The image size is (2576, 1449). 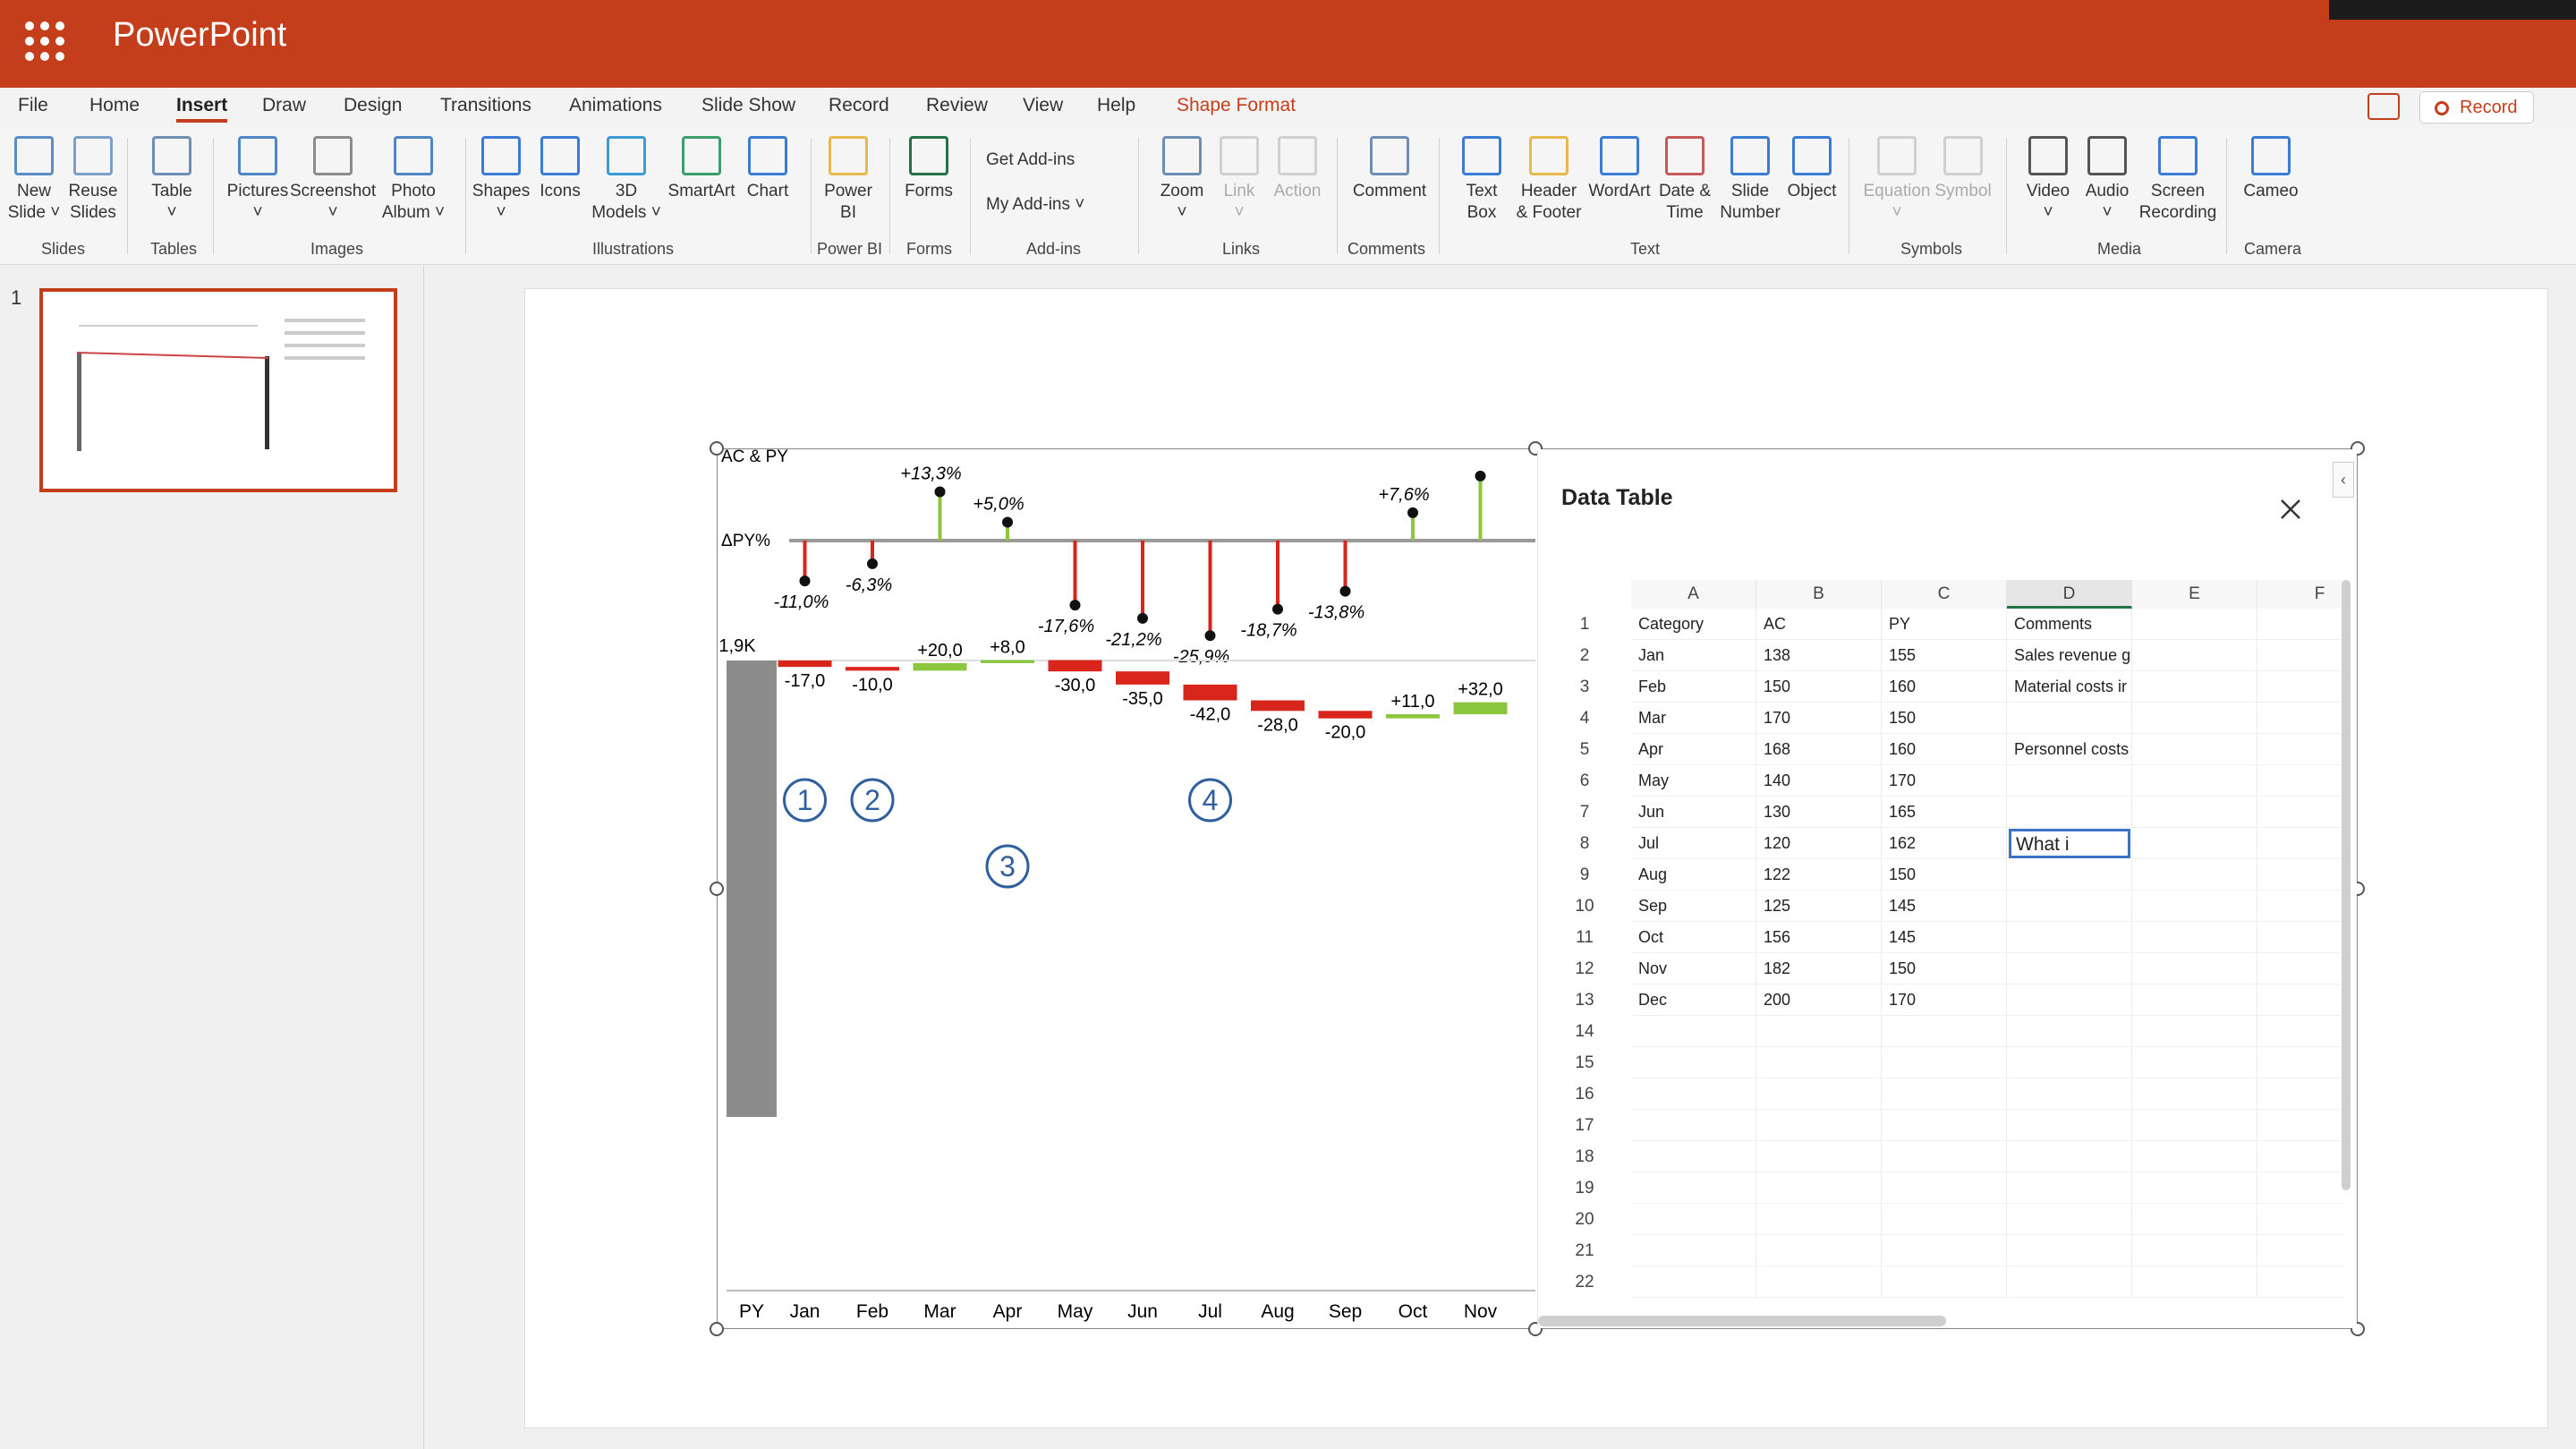 I want to click on column-header: D, so click(x=2069, y=594).